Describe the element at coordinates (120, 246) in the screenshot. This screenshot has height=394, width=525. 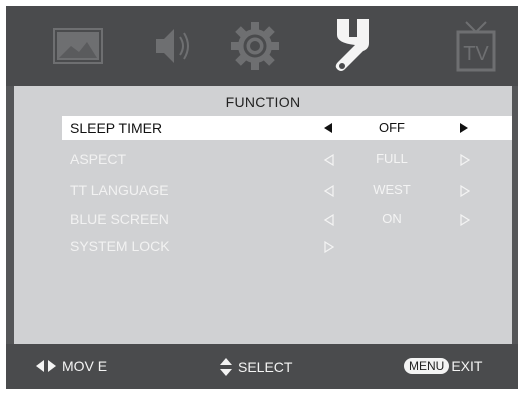
I see `menu-item-label: SYSTEM LOCK` at that location.